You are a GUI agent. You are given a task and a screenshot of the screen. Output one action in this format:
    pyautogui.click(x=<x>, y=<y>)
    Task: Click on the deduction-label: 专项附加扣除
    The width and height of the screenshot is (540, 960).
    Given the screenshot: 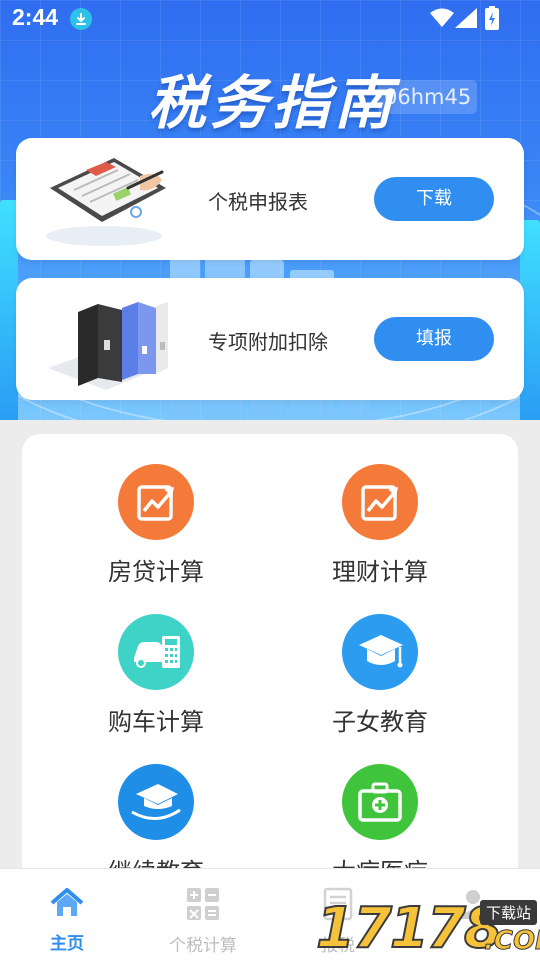 What is the action you would take?
    pyautogui.click(x=268, y=342)
    